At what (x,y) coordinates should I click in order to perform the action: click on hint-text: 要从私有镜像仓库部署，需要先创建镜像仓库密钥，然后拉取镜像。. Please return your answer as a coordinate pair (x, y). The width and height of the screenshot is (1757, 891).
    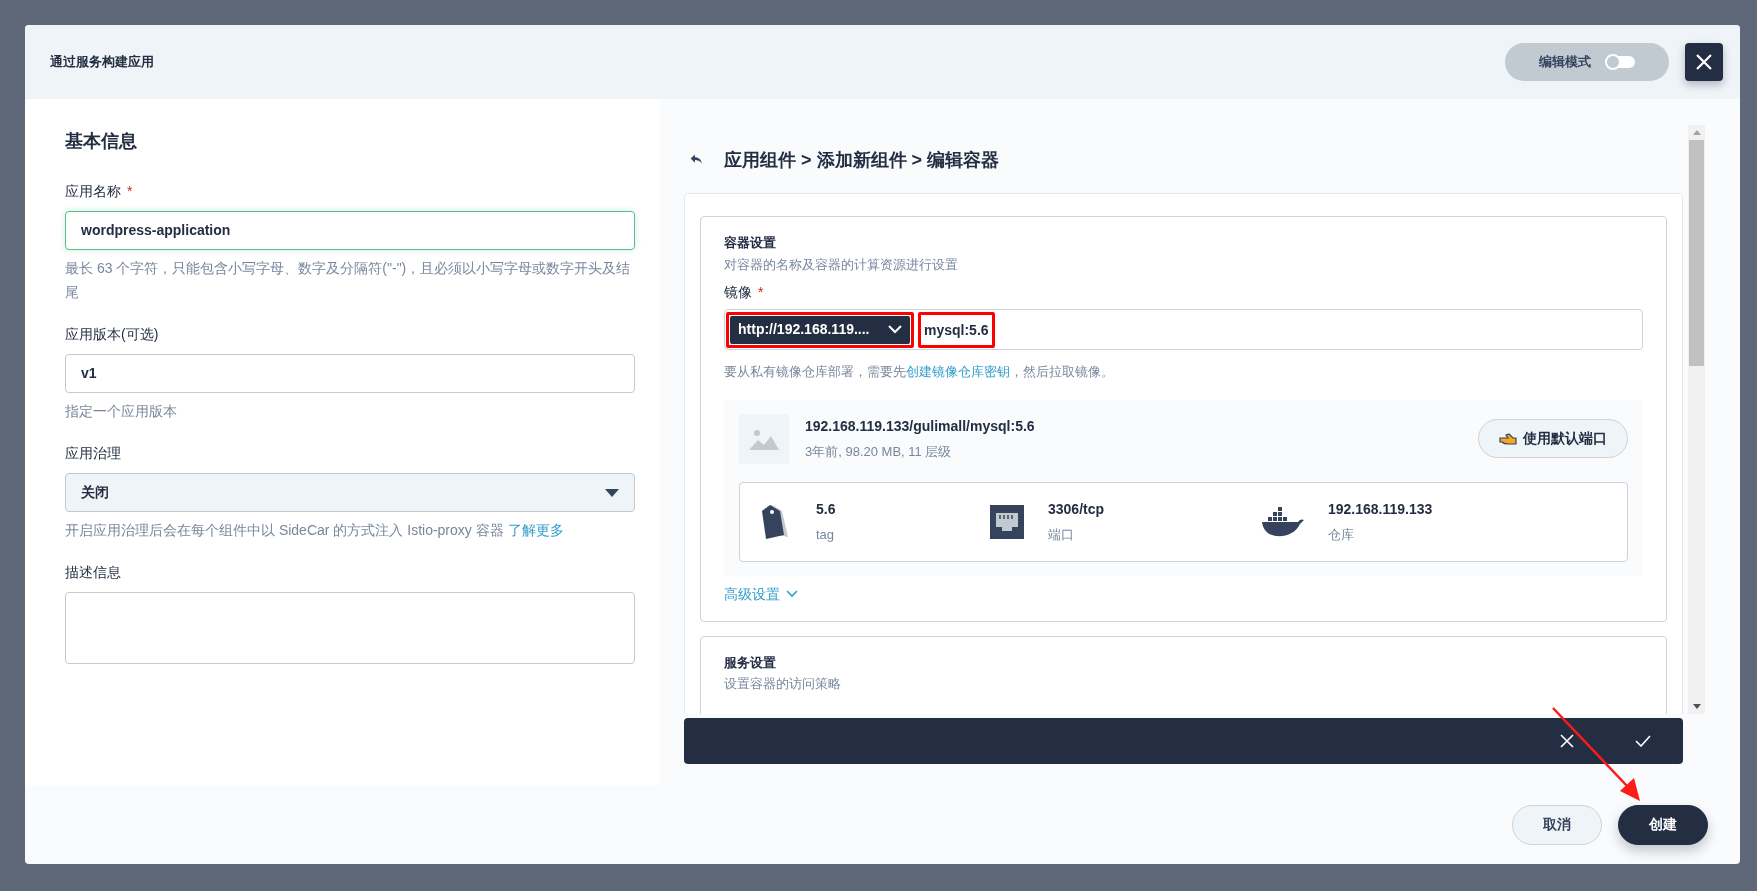
    Looking at the image, I should click on (919, 372).